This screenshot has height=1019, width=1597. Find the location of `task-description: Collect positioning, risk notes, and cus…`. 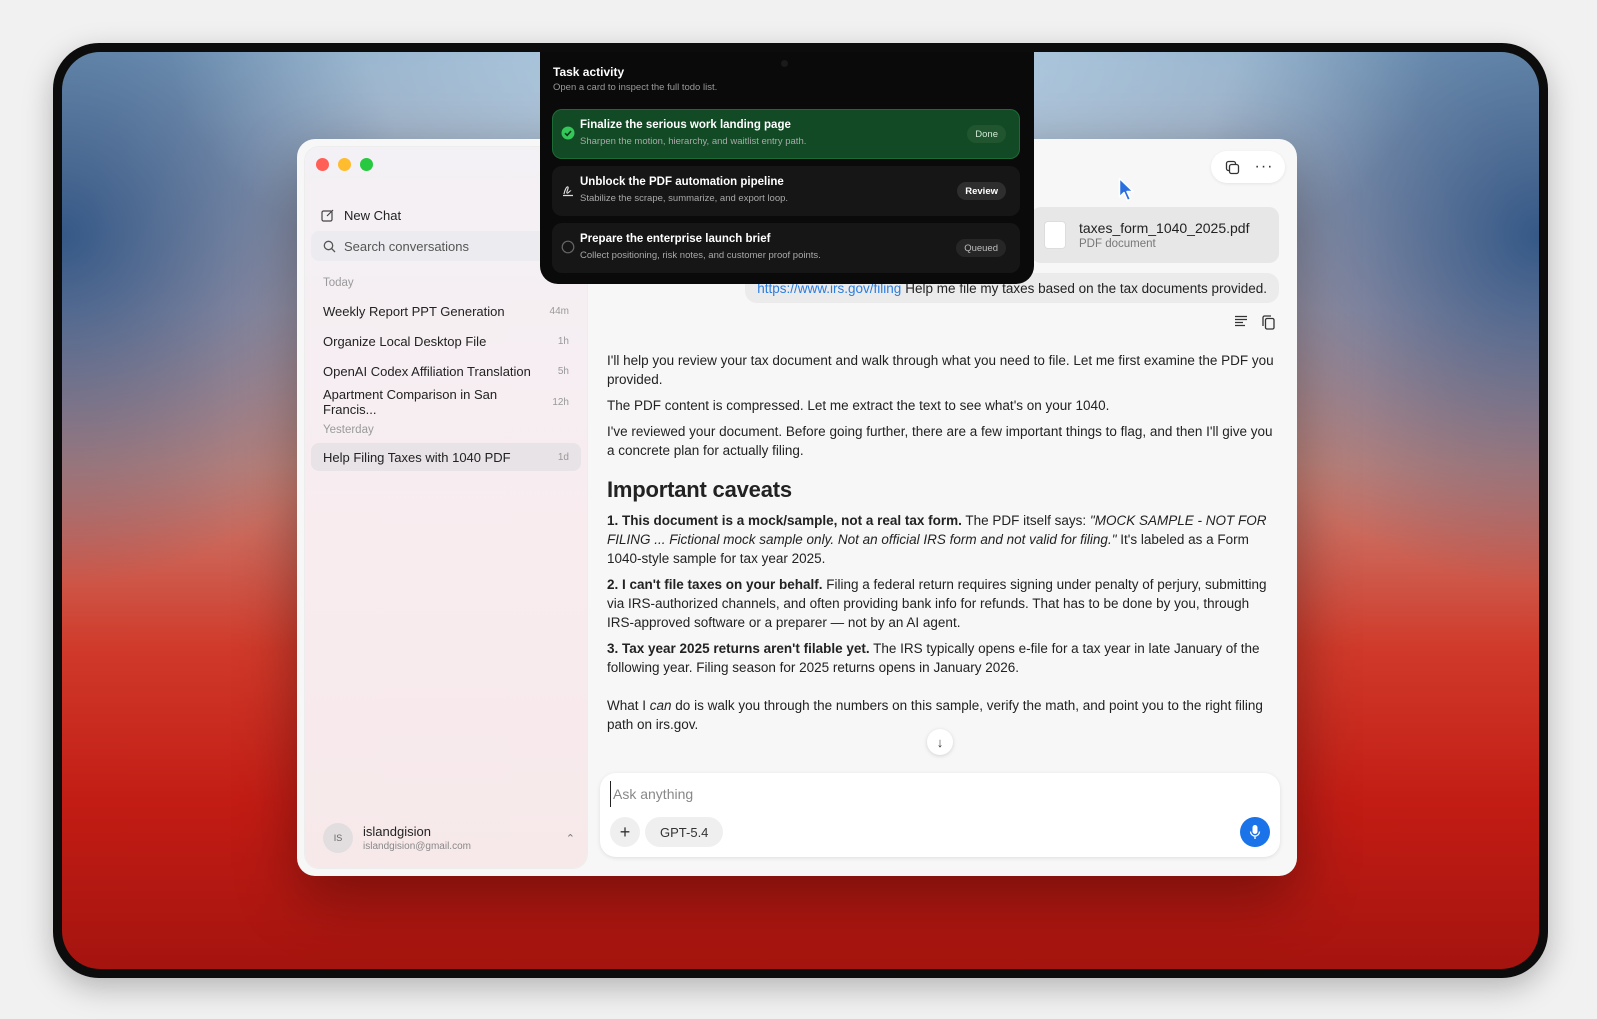

task-description: Collect positioning, risk notes, and cus… is located at coordinates (700, 255).